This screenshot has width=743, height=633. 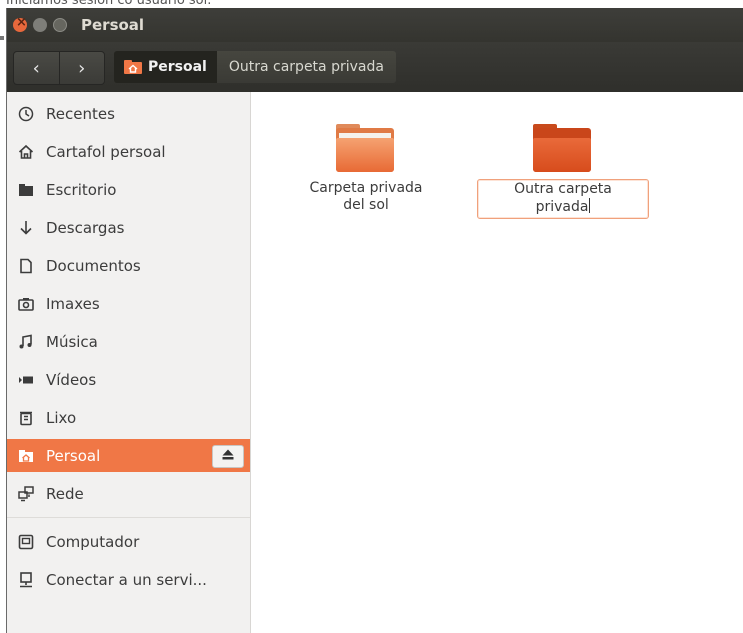 What do you see at coordinates (128, 455) in the screenshot?
I see `sidebar-item-persoal: Persoal` at bounding box center [128, 455].